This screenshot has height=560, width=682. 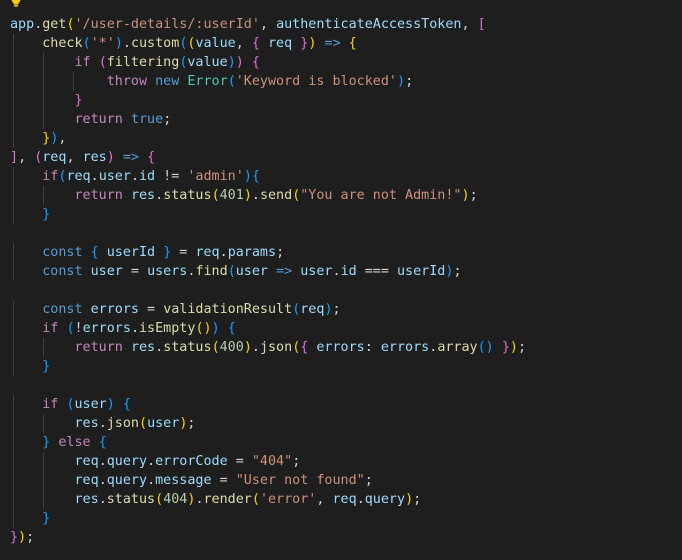 I want to click on code-line: if (user) {, so click(x=346, y=404).